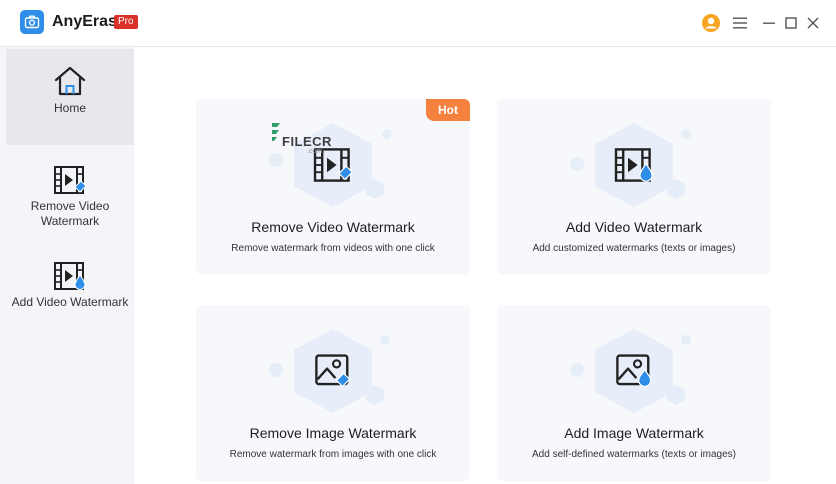 Image resolution: width=836 pixels, height=484 pixels. I want to click on card-title: Add Video Watermark, so click(634, 227).